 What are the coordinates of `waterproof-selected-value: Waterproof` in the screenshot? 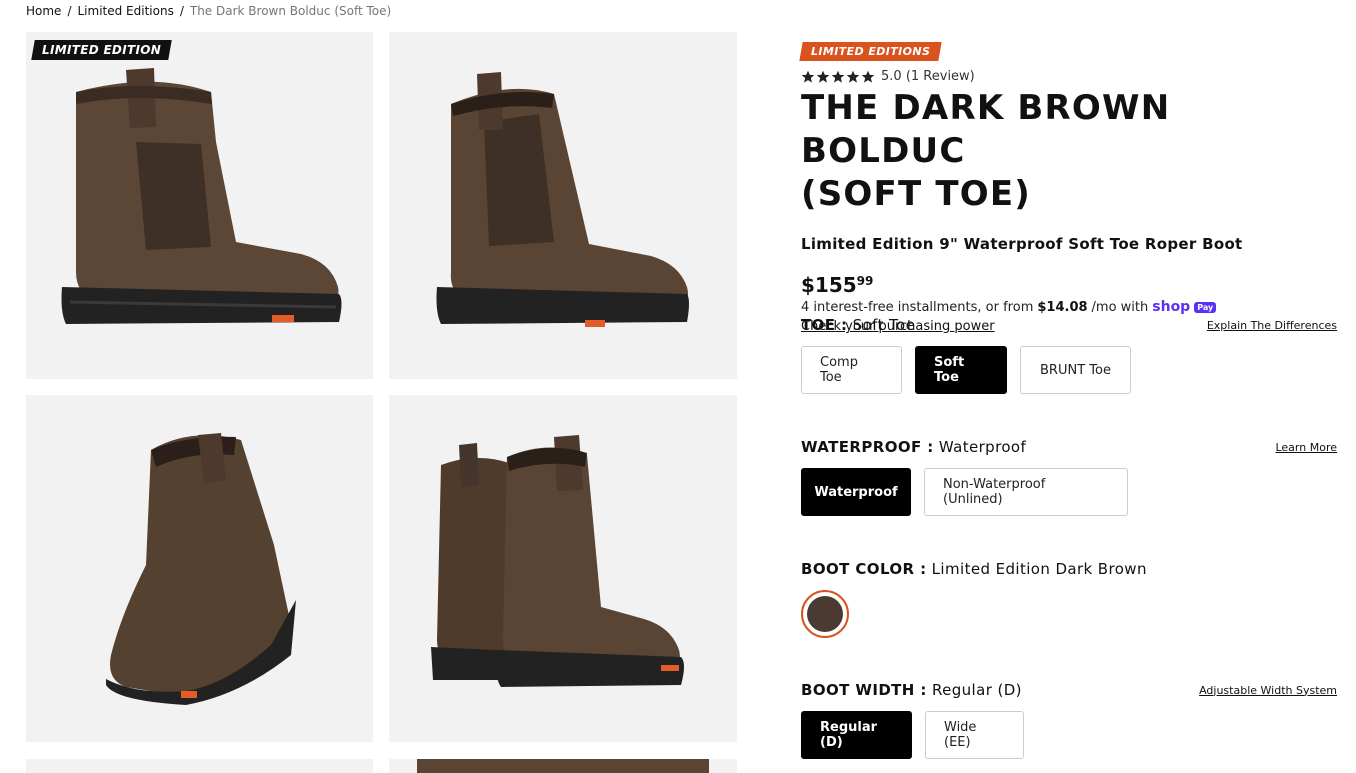 It's located at (982, 447).